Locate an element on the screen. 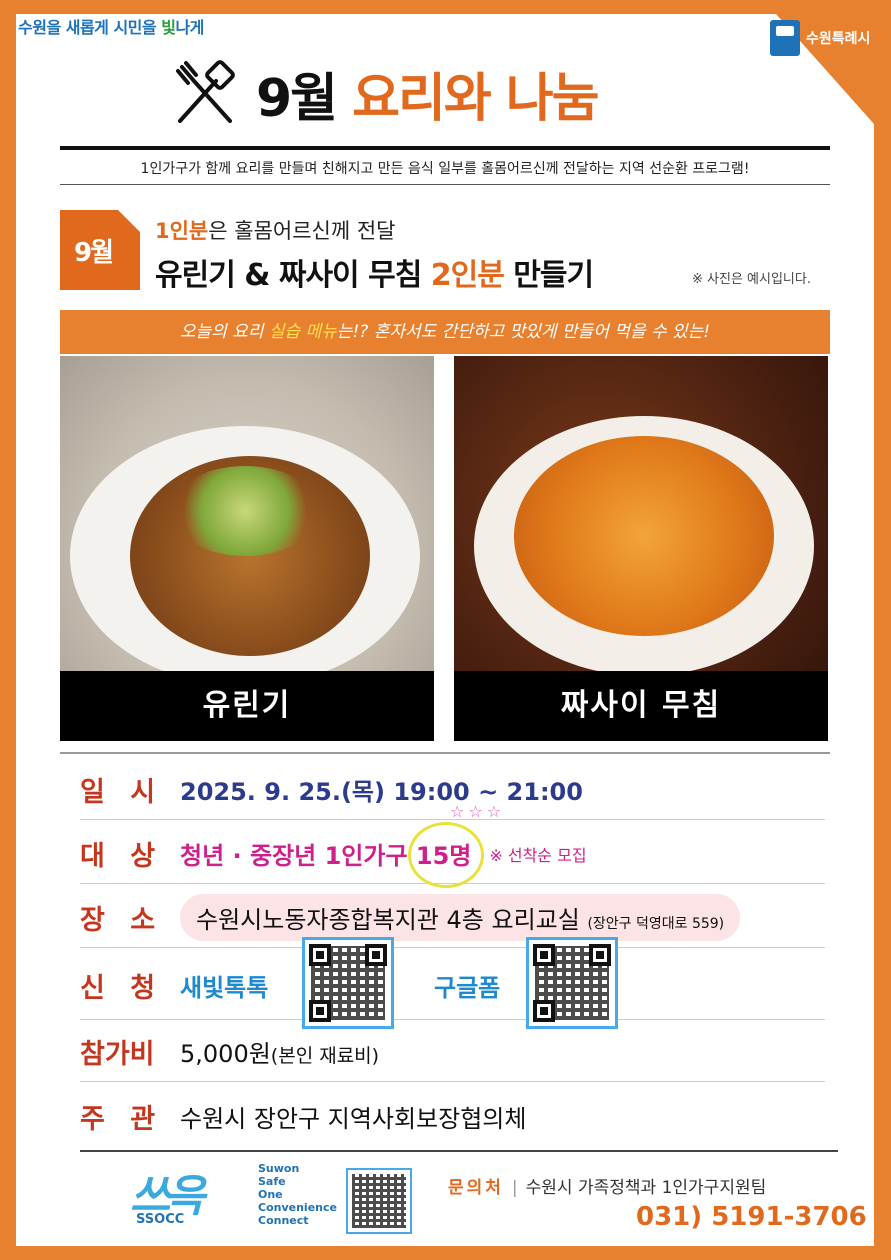 The height and width of the screenshot is (1260, 891). city-logo-text: 수원특례시 is located at coordinates (838, 39).